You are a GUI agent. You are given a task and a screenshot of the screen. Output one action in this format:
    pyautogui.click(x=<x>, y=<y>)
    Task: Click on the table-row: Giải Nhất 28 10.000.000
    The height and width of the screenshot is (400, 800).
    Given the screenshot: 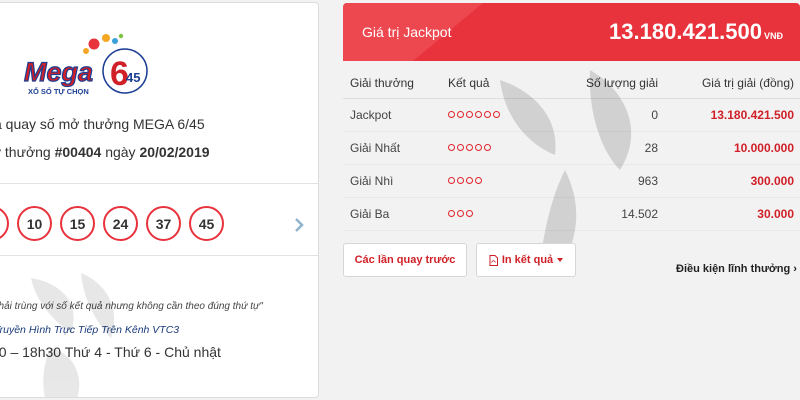 What is the action you would take?
    pyautogui.click(x=571, y=148)
    